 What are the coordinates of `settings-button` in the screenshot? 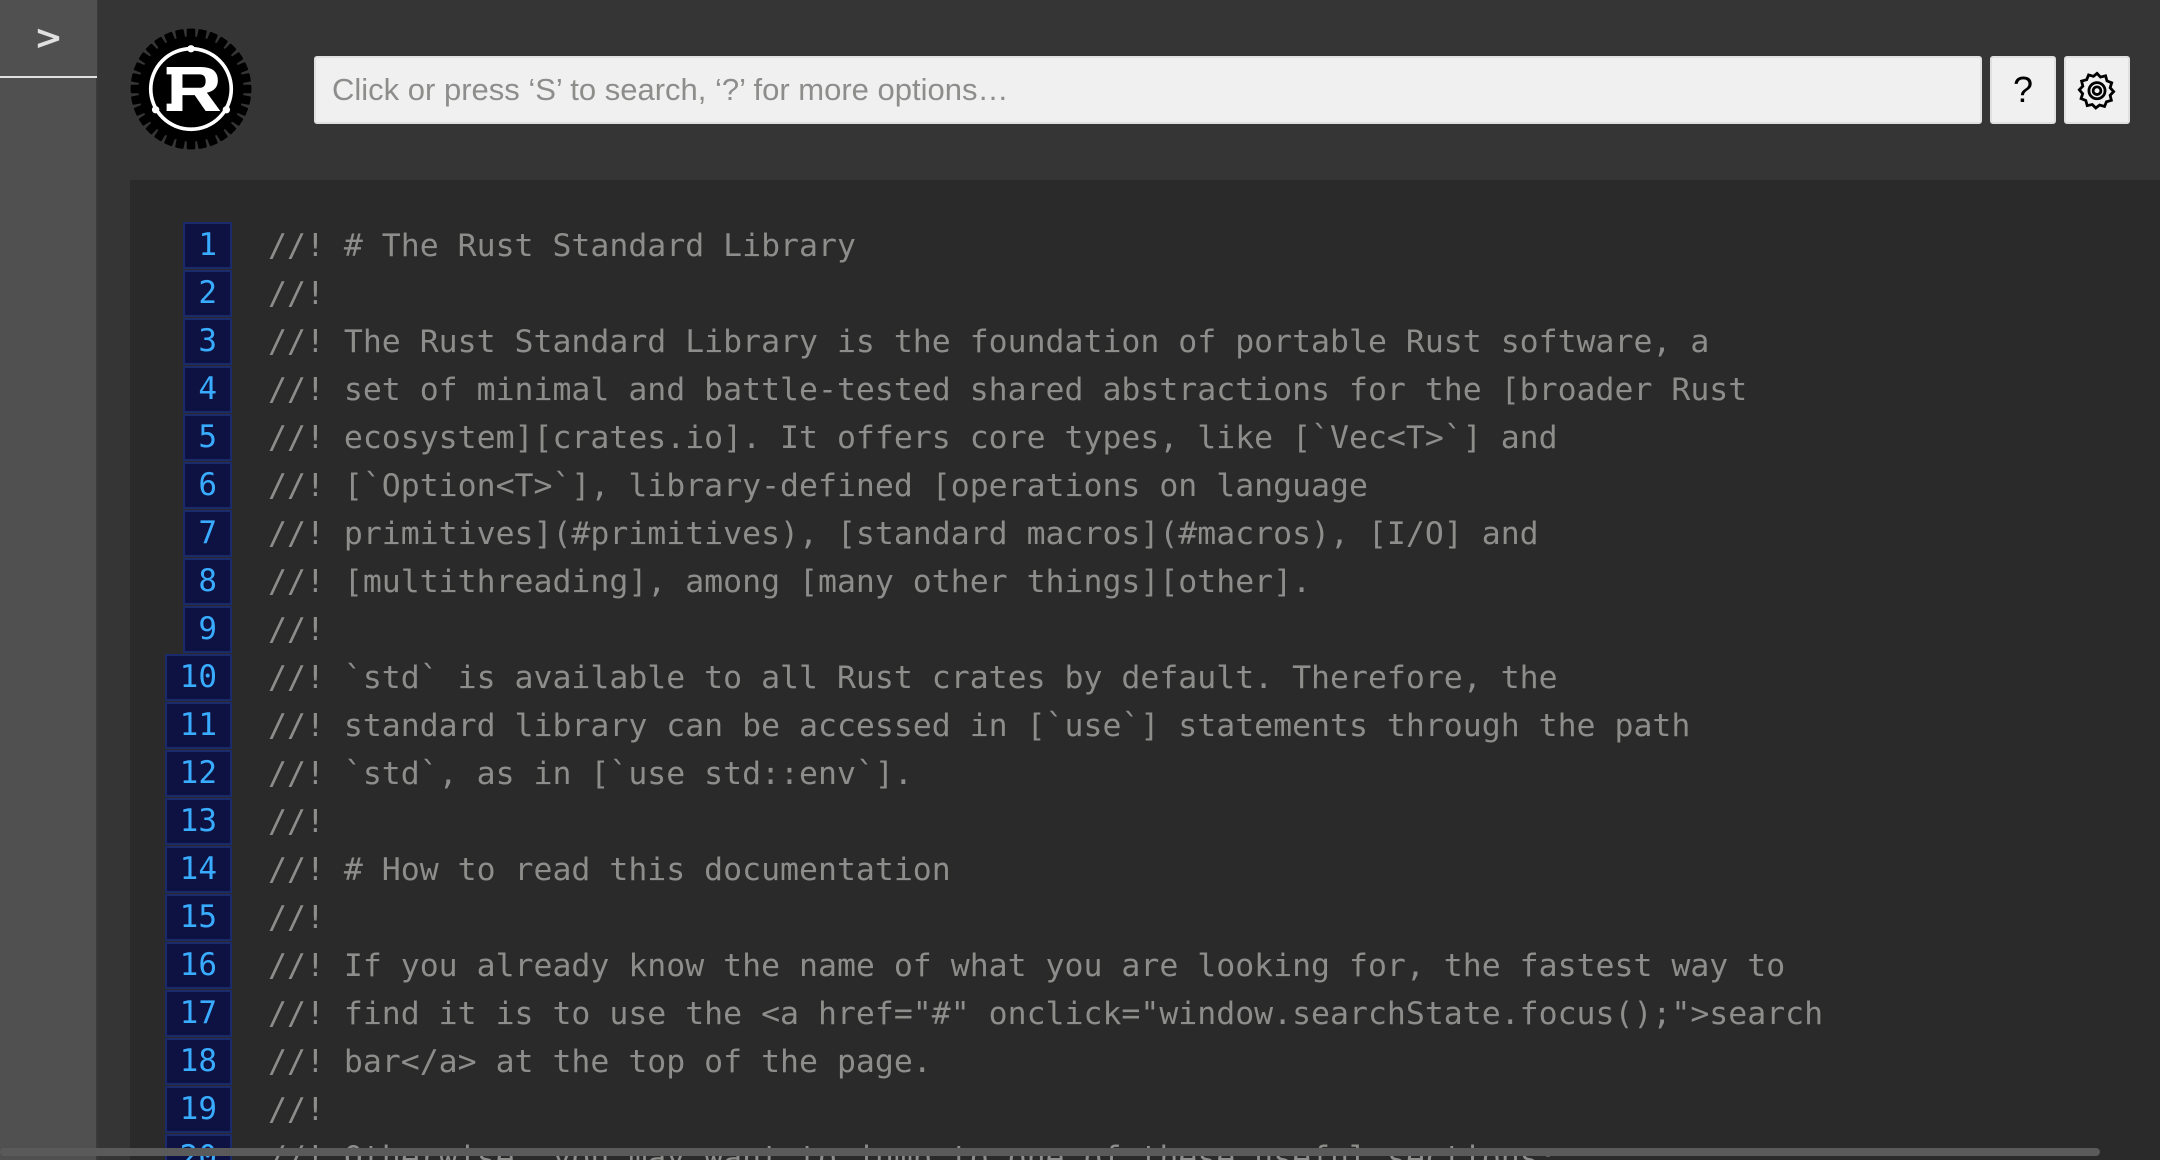 It's located at (2097, 90).